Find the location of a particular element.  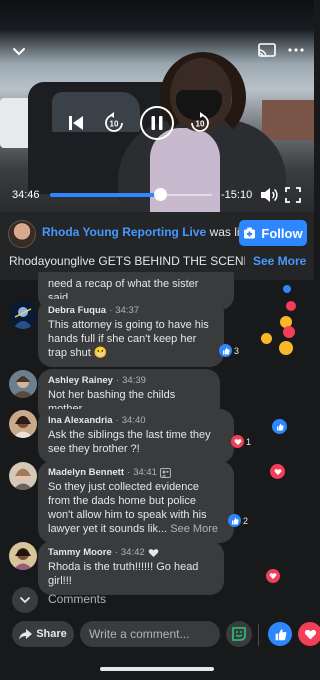

heart-icon is located at coordinates (310, 634).